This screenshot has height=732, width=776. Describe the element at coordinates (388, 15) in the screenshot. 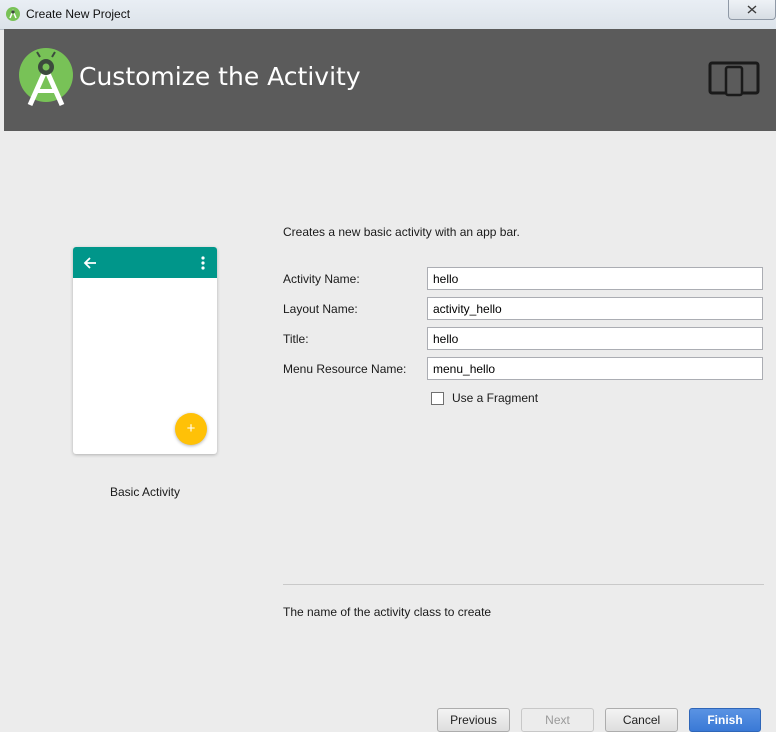

I see `window-titlebar: Create New Project` at that location.